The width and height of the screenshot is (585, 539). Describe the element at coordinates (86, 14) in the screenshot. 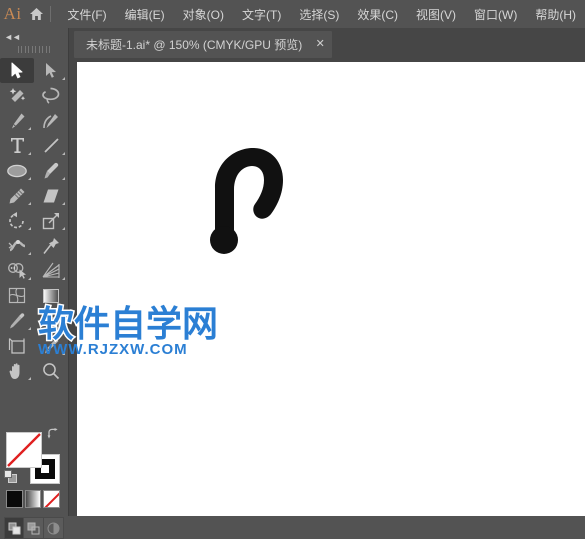

I see `menu-file: 文件(F)` at that location.